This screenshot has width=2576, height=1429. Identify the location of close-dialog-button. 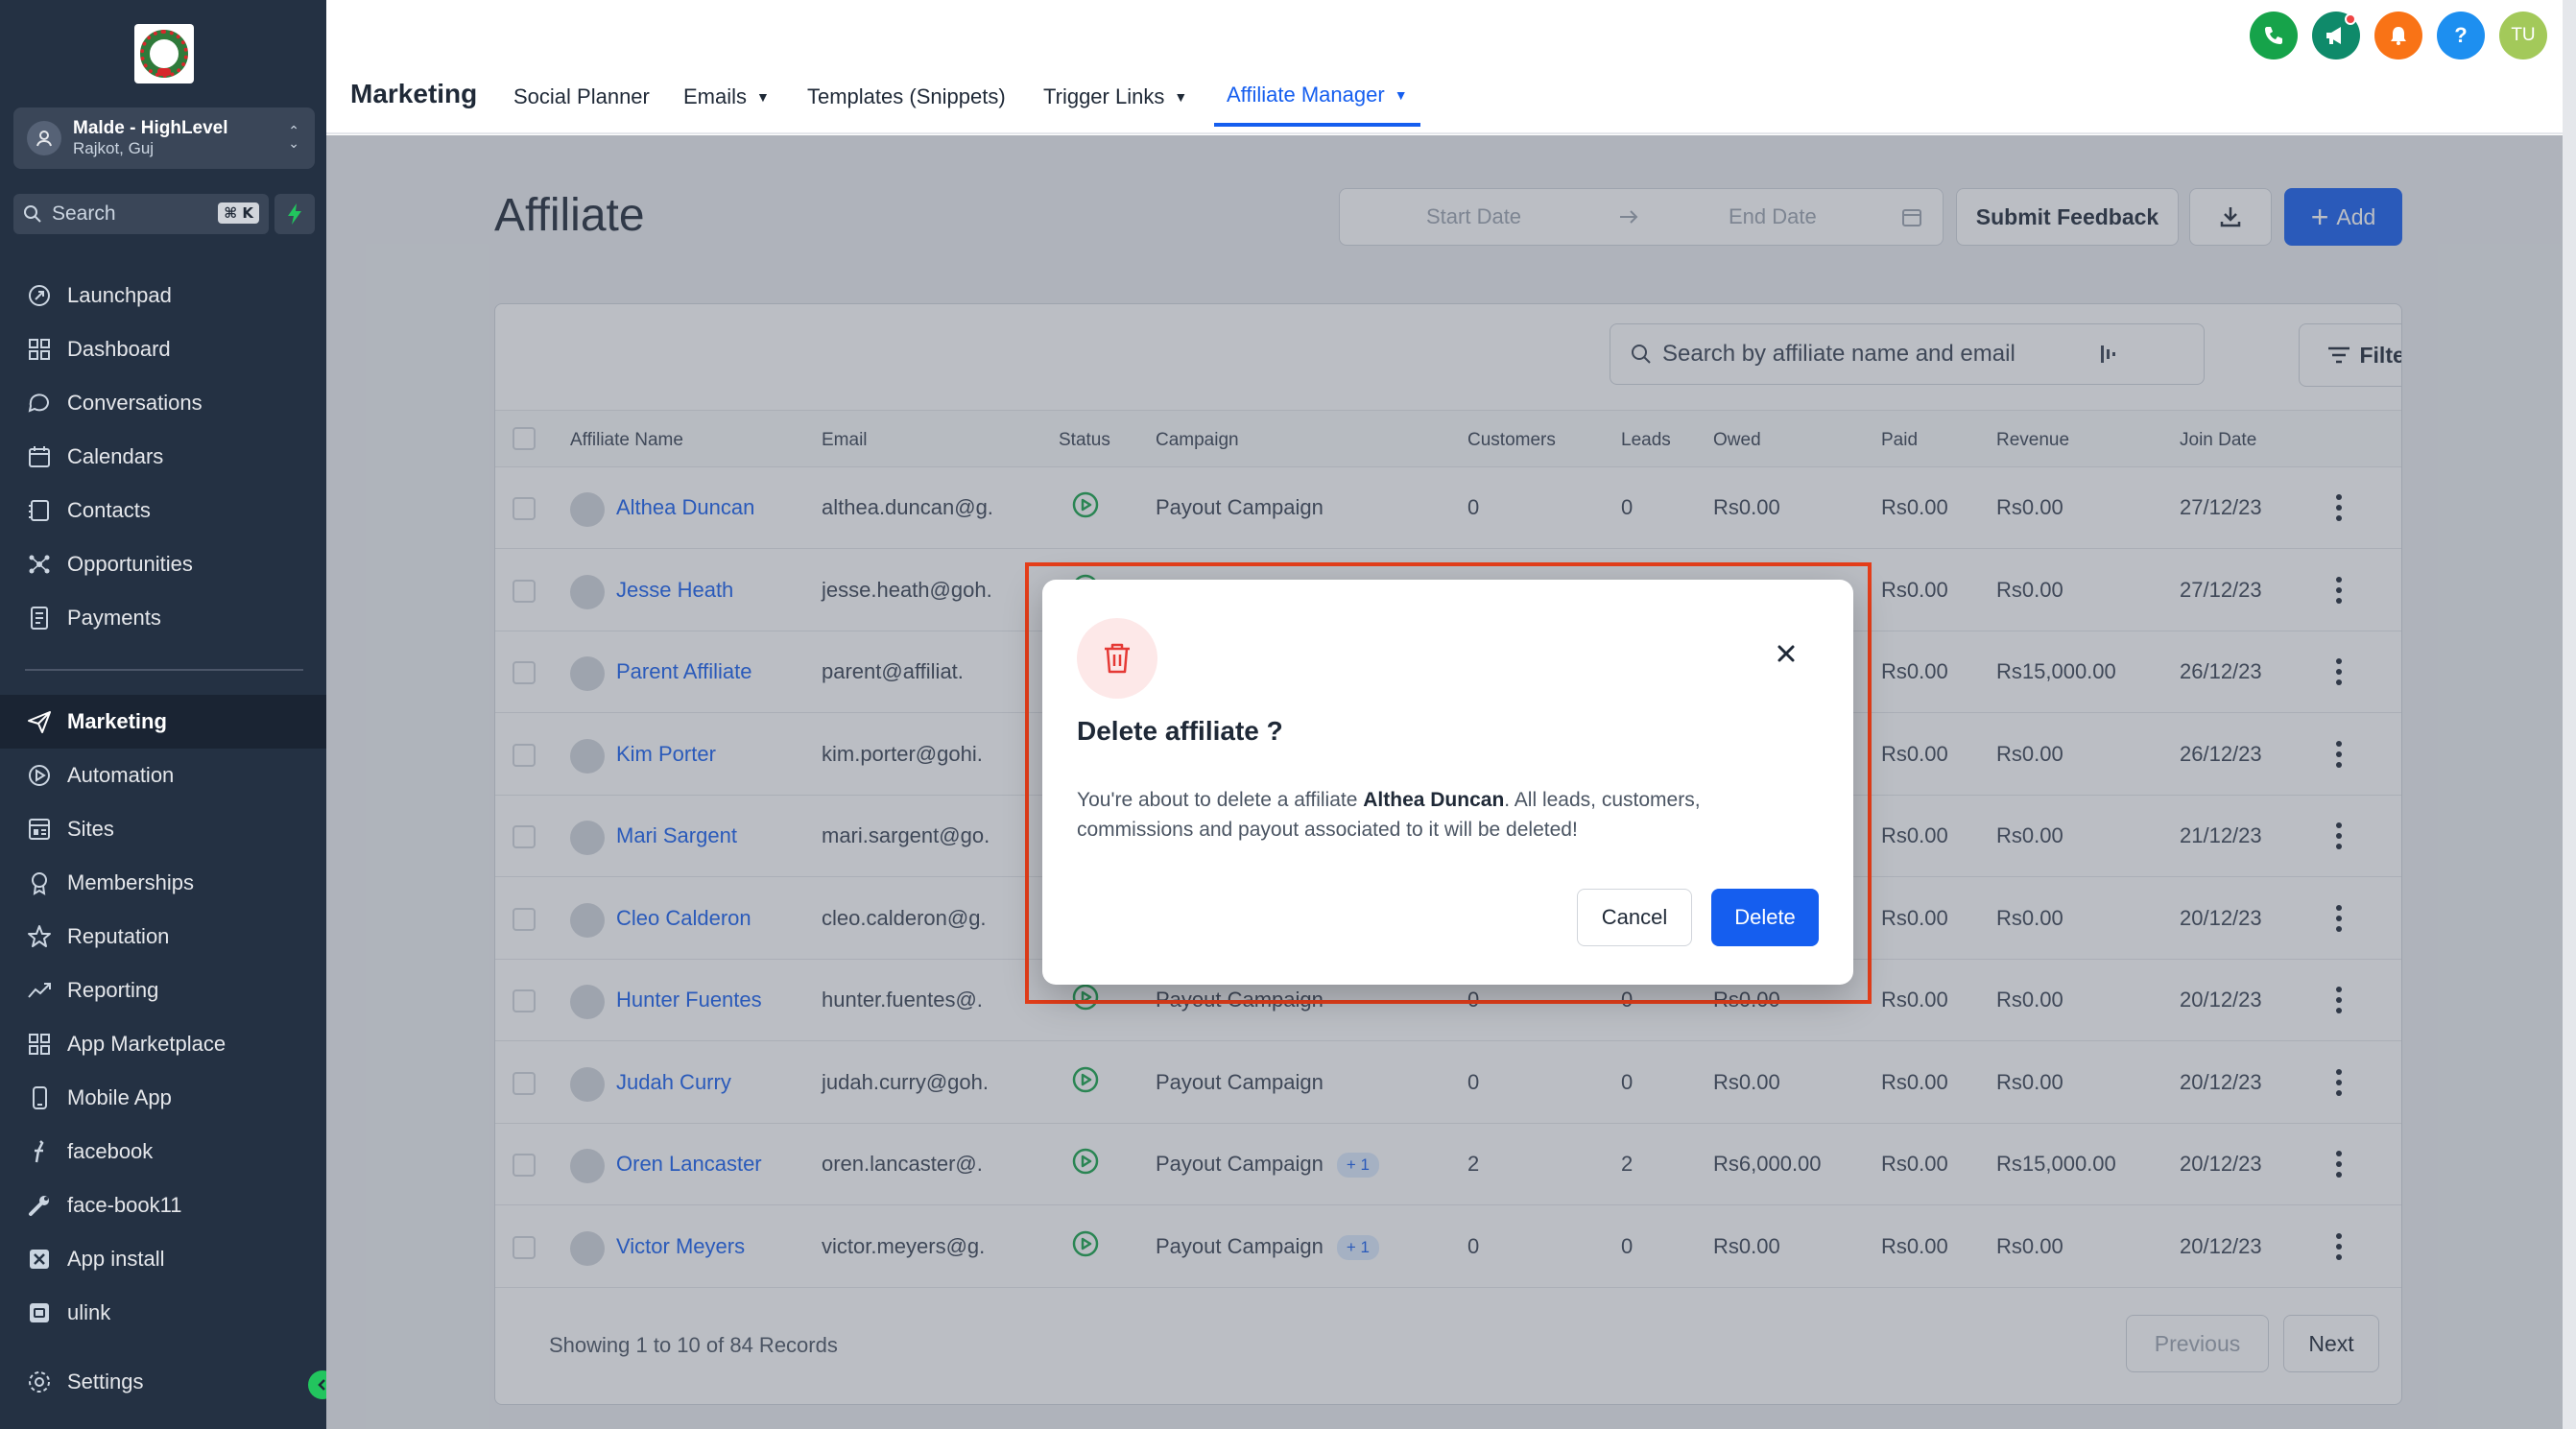
(1786, 653).